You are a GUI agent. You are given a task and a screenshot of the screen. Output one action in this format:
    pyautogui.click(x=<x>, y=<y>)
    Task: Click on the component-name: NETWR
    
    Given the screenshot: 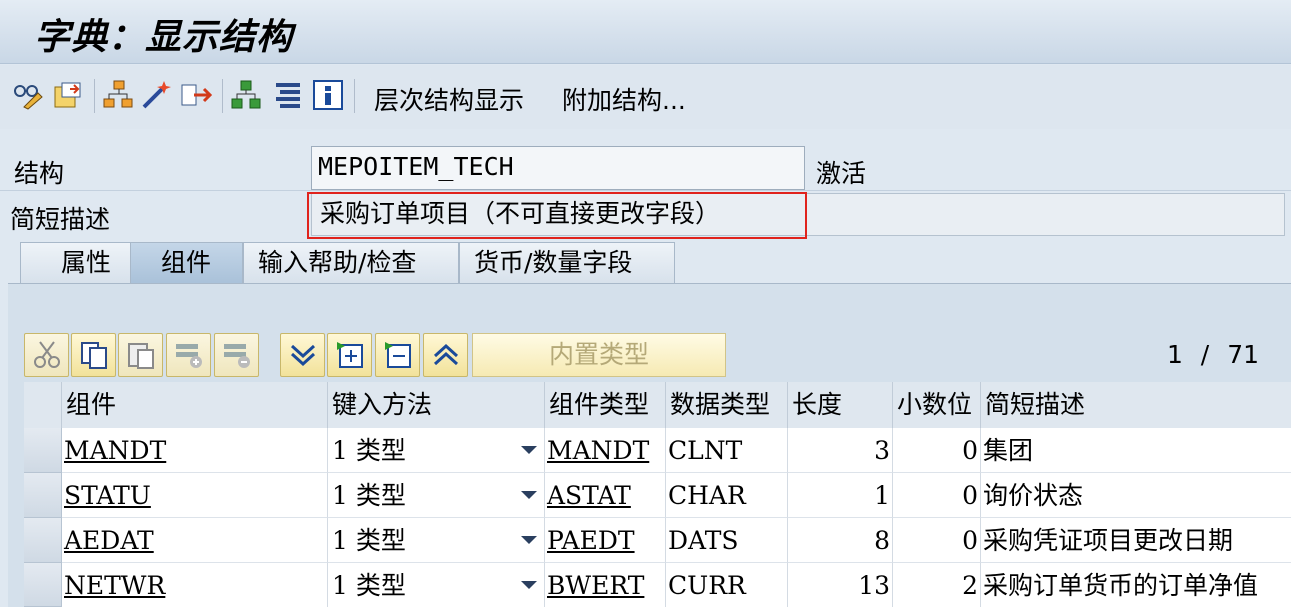 What is the action you would take?
    pyautogui.click(x=195, y=585)
    